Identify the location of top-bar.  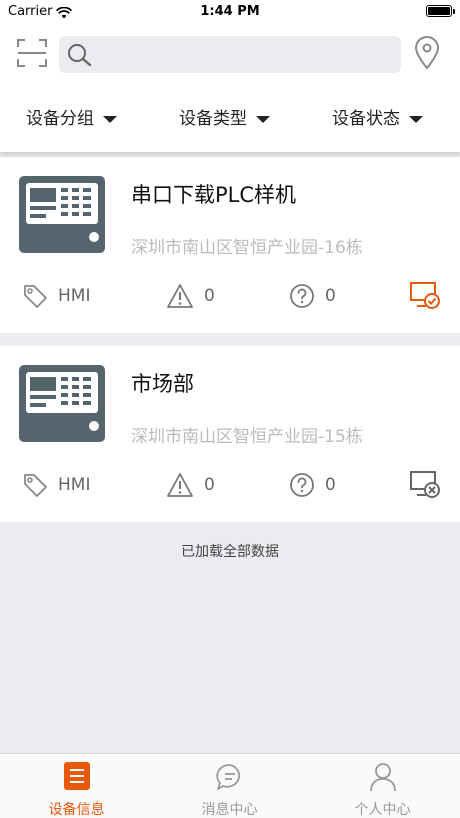
(230, 54).